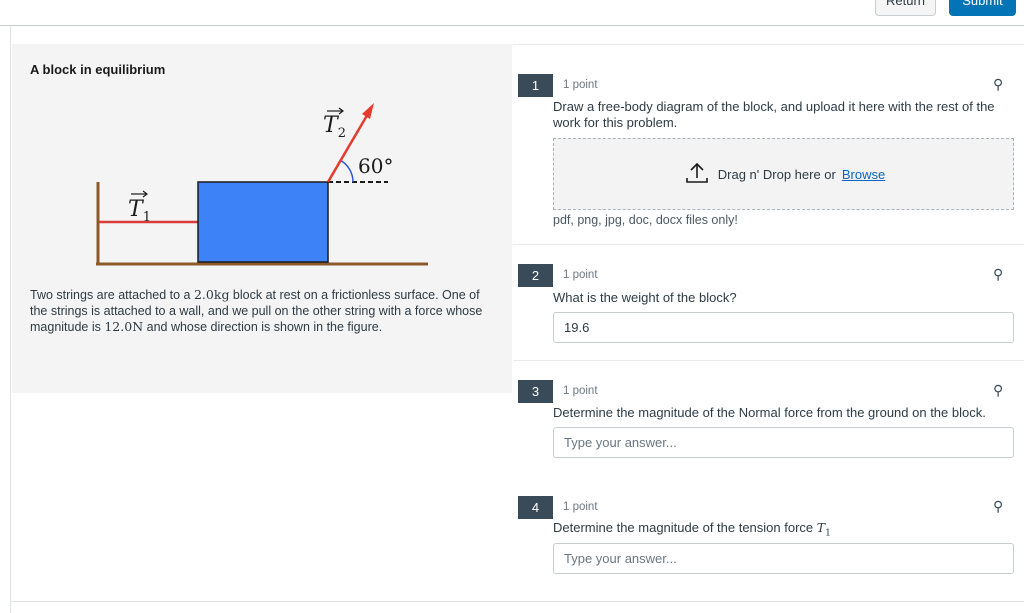 The height and width of the screenshot is (613, 1024). Describe the element at coordinates (645, 297) in the screenshot. I see `question-prompt: What is the weight of the block?` at that location.